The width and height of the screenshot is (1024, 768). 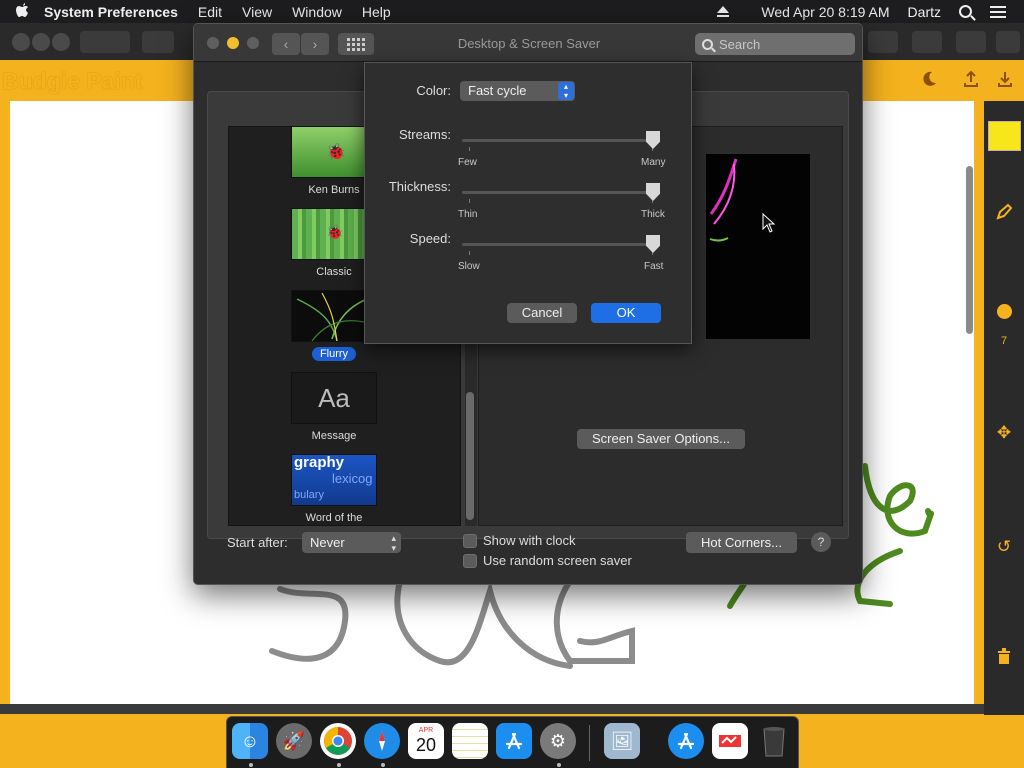 What do you see at coordinates (626, 313) in the screenshot?
I see `ok-button: OK` at bounding box center [626, 313].